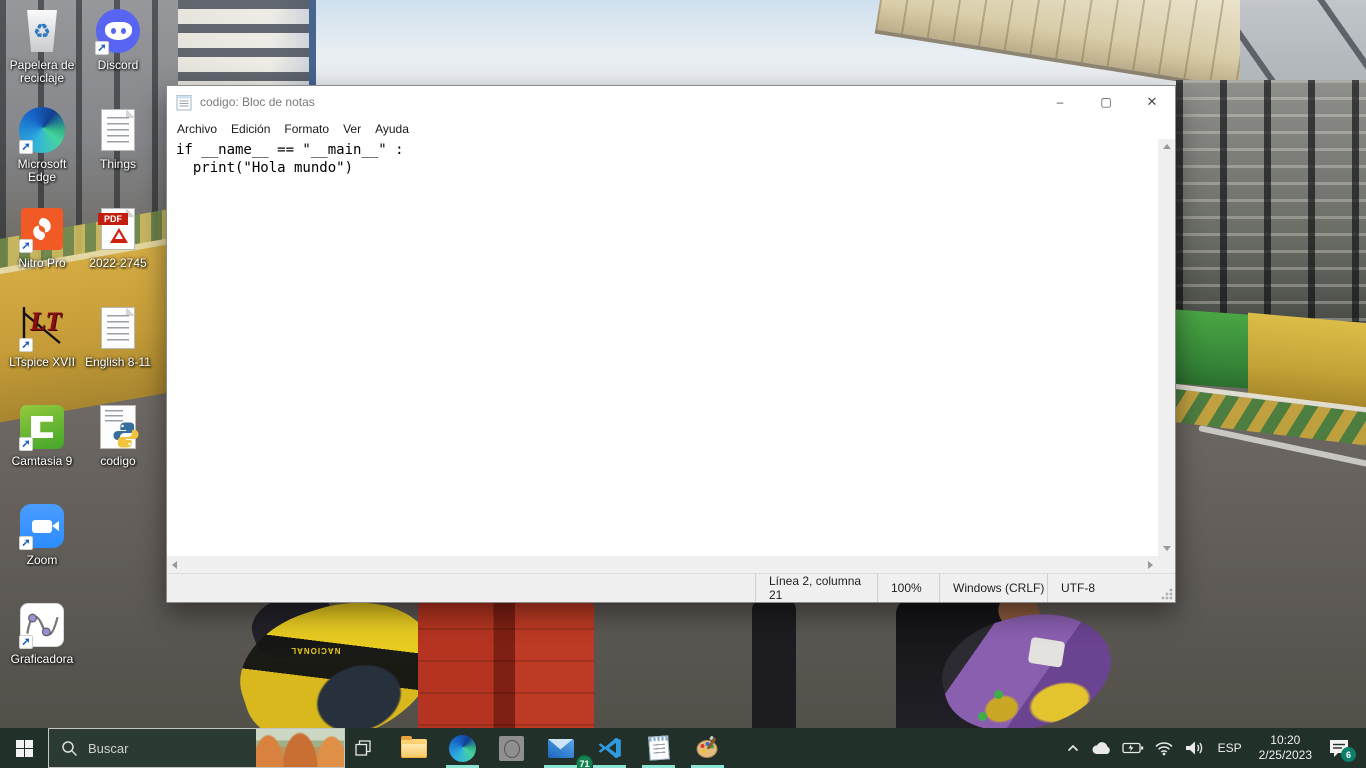 This screenshot has height=768, width=1366. What do you see at coordinates (306, 129) in the screenshot?
I see `menu-formato: Formato` at bounding box center [306, 129].